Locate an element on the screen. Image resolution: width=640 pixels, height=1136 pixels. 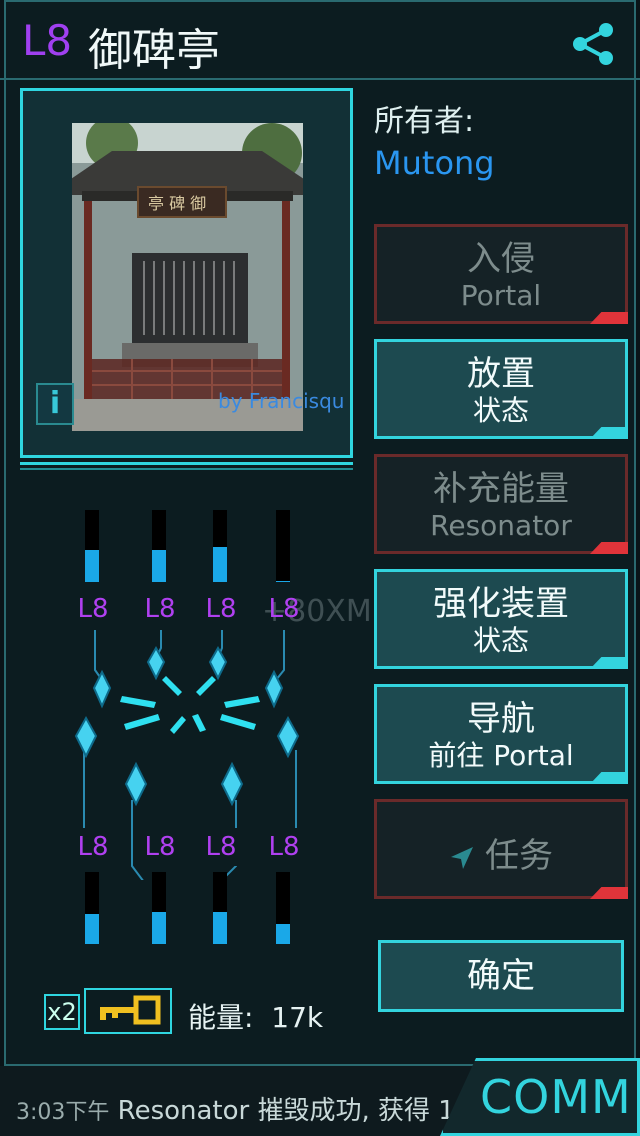
portal-level-badge: L8 is located at coordinates (47, 40).